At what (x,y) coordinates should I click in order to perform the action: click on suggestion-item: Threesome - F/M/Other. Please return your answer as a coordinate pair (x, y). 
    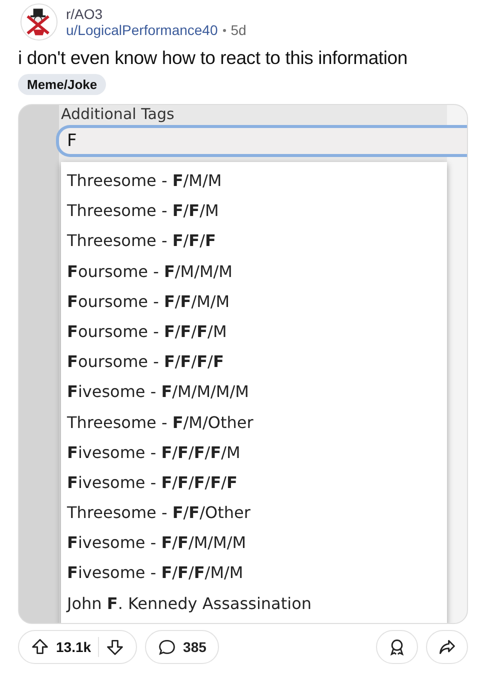
    Looking at the image, I should click on (254, 423).